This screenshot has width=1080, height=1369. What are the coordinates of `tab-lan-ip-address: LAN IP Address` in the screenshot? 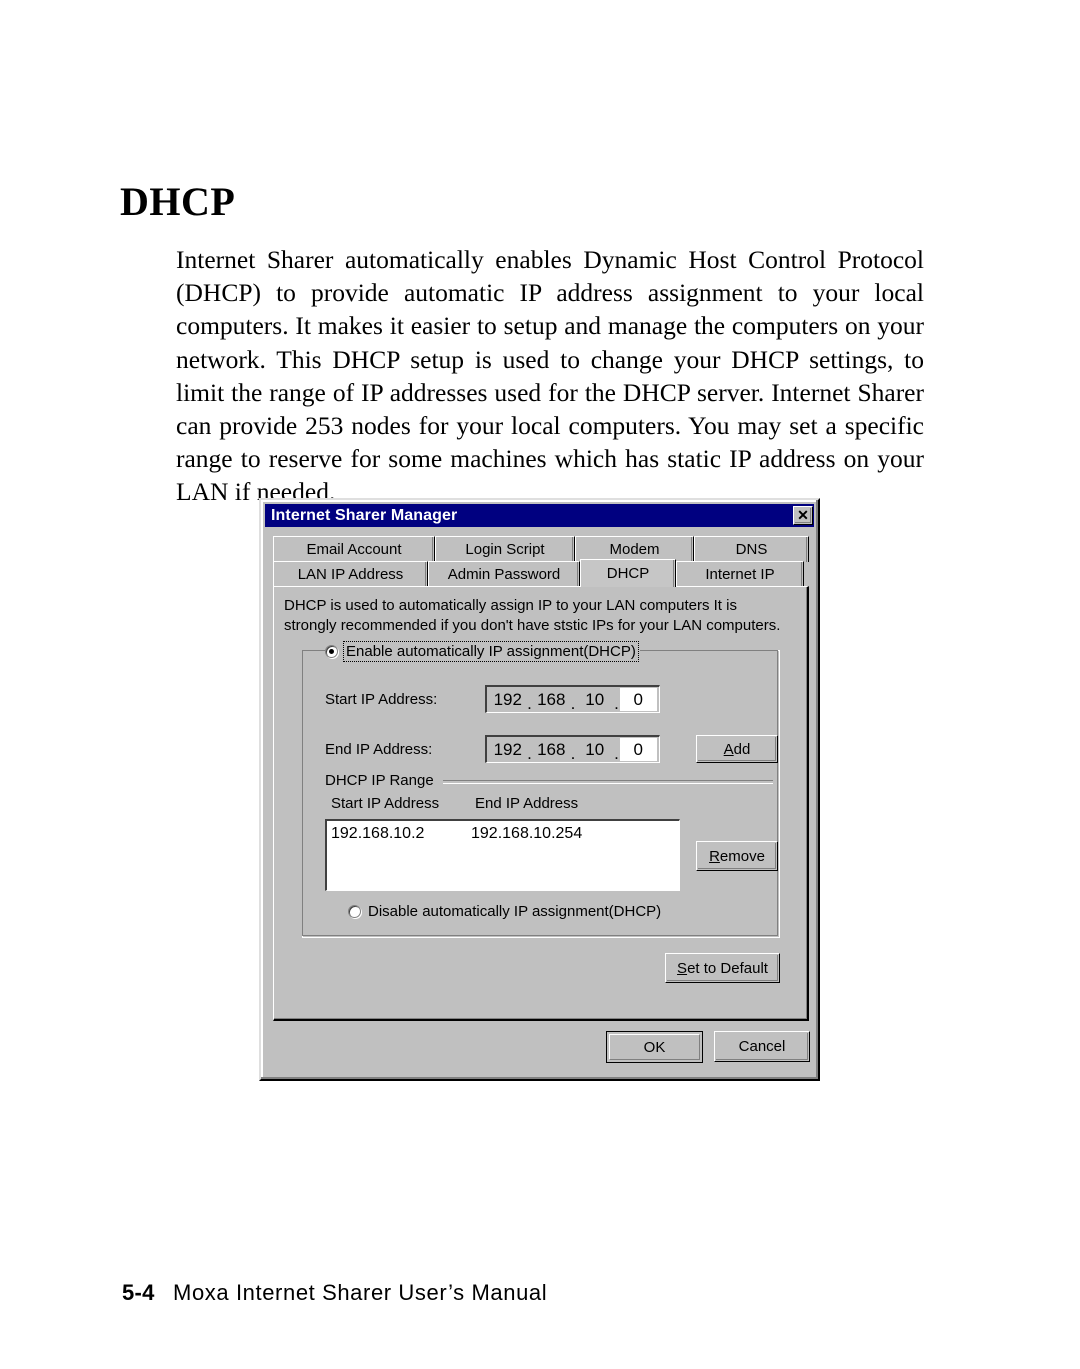 It's located at (350, 574).